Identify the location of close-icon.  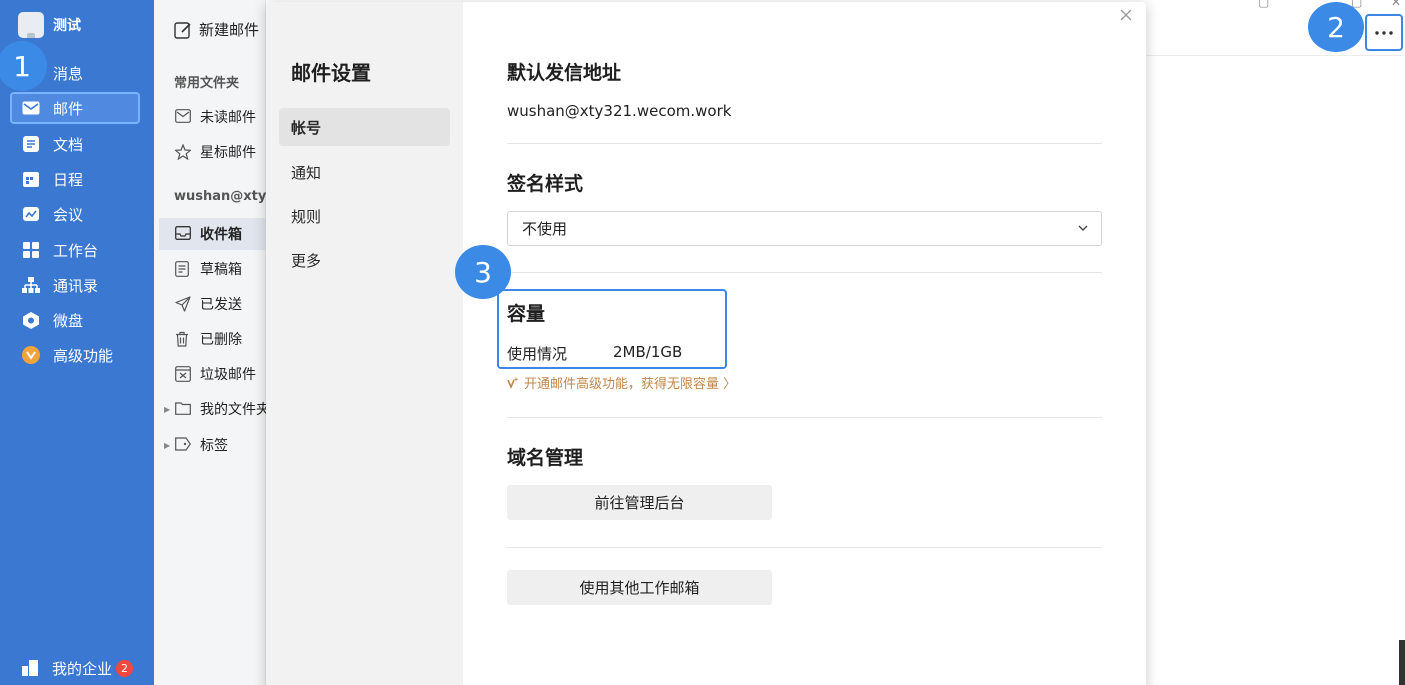
(1127, 16).